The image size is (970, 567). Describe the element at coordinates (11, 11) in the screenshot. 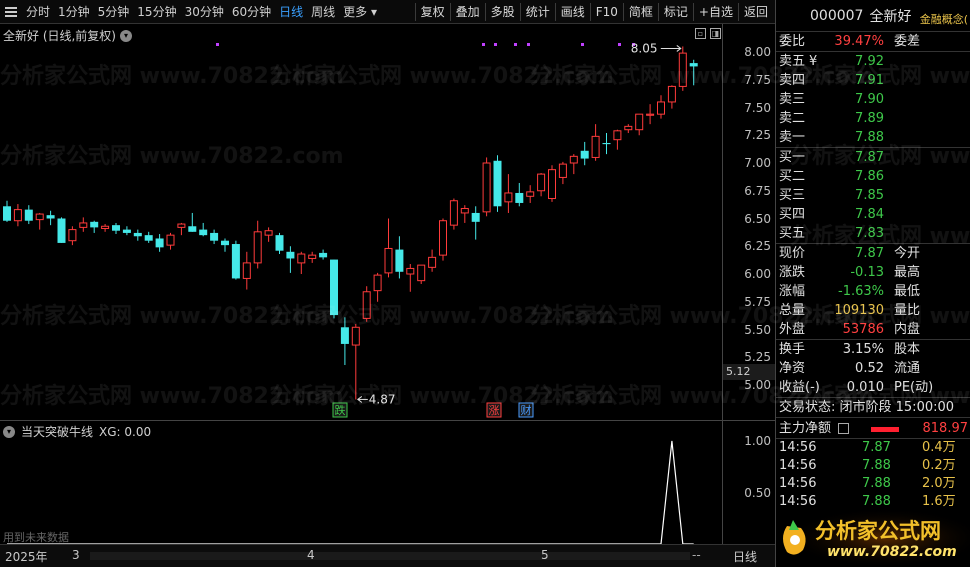

I see `menu-icon` at that location.